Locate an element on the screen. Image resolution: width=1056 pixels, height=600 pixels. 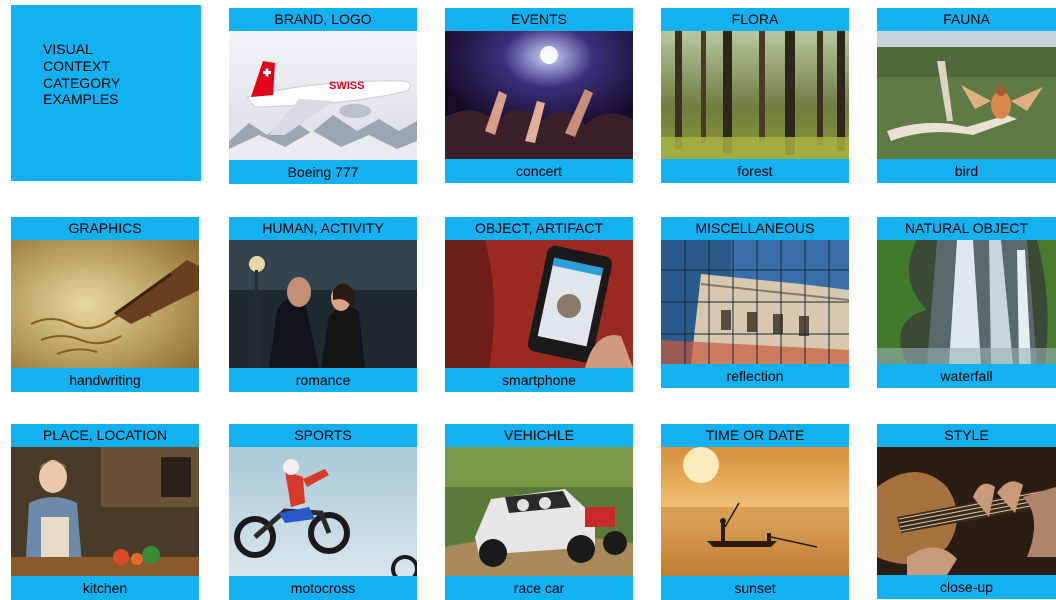
category-card-natural-object: NATURAL OBJECT waterfall is located at coordinates (966, 302).